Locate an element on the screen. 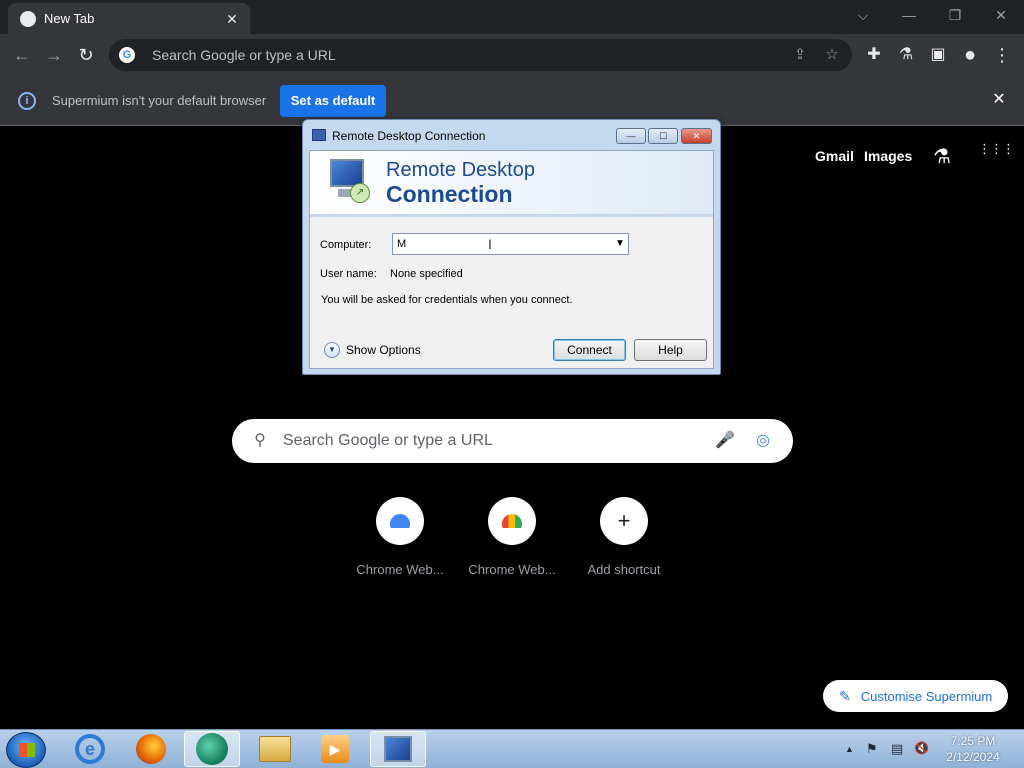 This screenshot has height=768, width=1024. supermium-icon is located at coordinates (212, 749).